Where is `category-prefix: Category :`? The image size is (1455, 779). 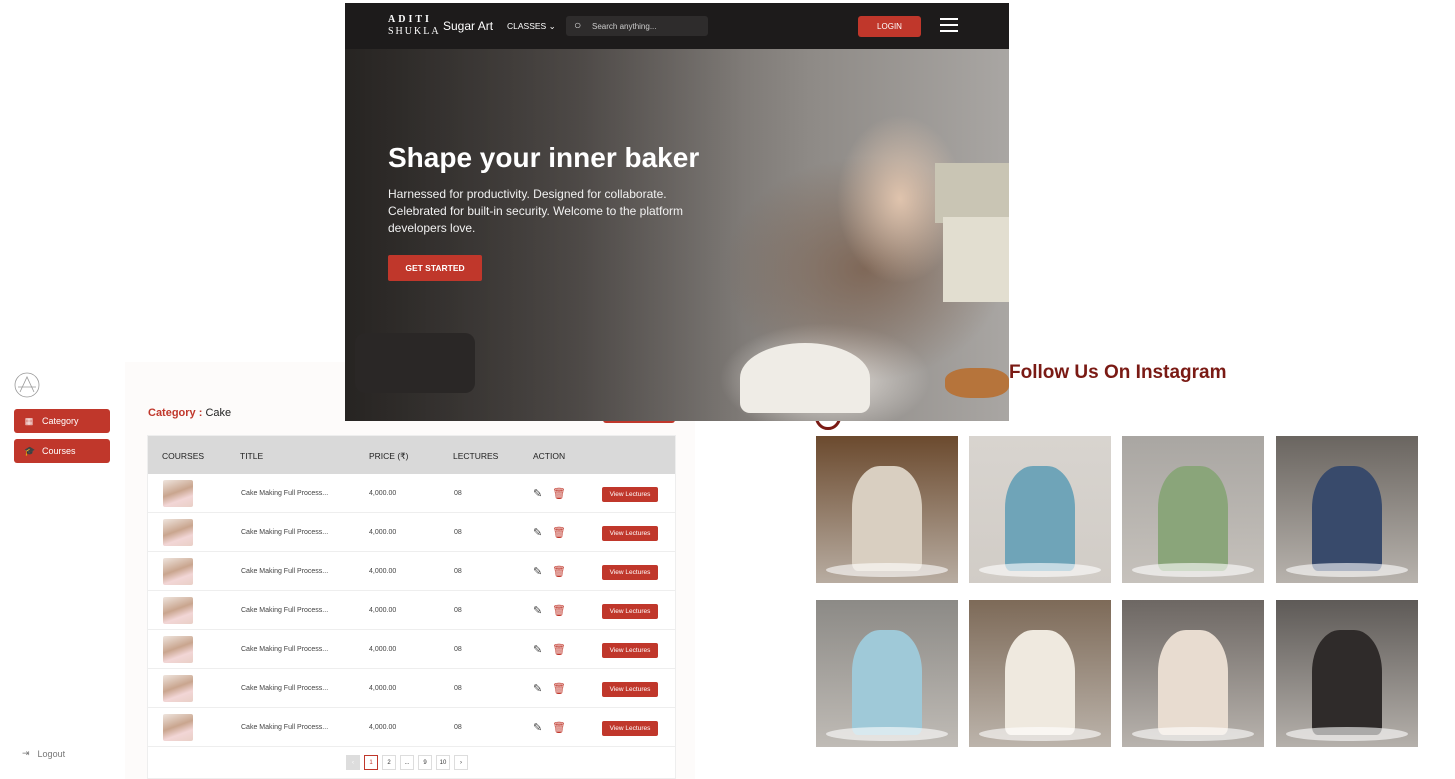
category-prefix: Category : is located at coordinates (175, 413).